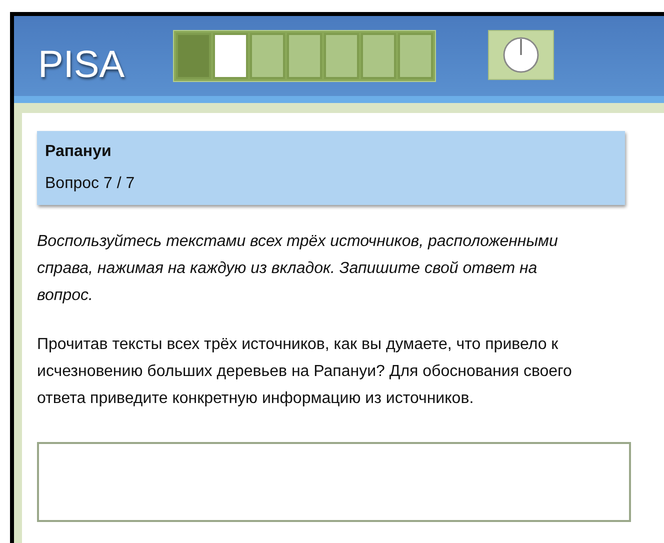 The image size is (664, 543). I want to click on answer-field, so click(334, 482).